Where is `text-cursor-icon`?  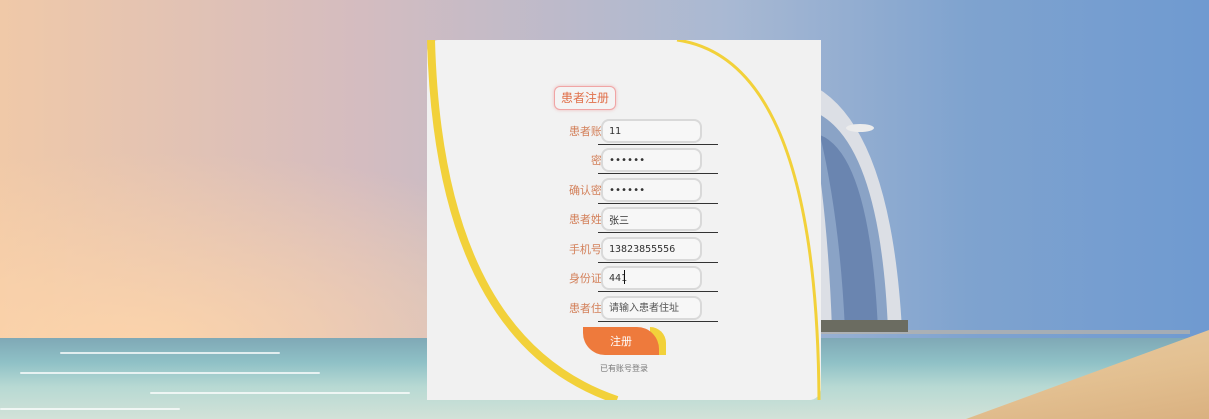
text-cursor-icon is located at coordinates (624, 277).